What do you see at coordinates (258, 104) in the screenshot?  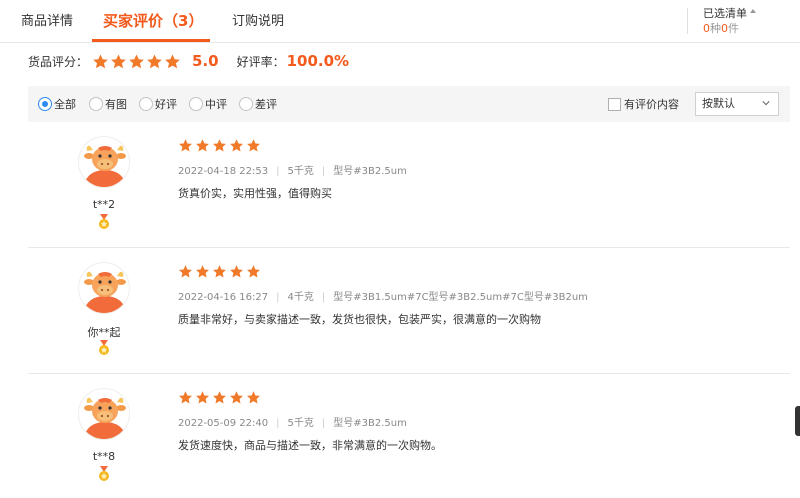 I see `filter-negative-radio: 差评` at bounding box center [258, 104].